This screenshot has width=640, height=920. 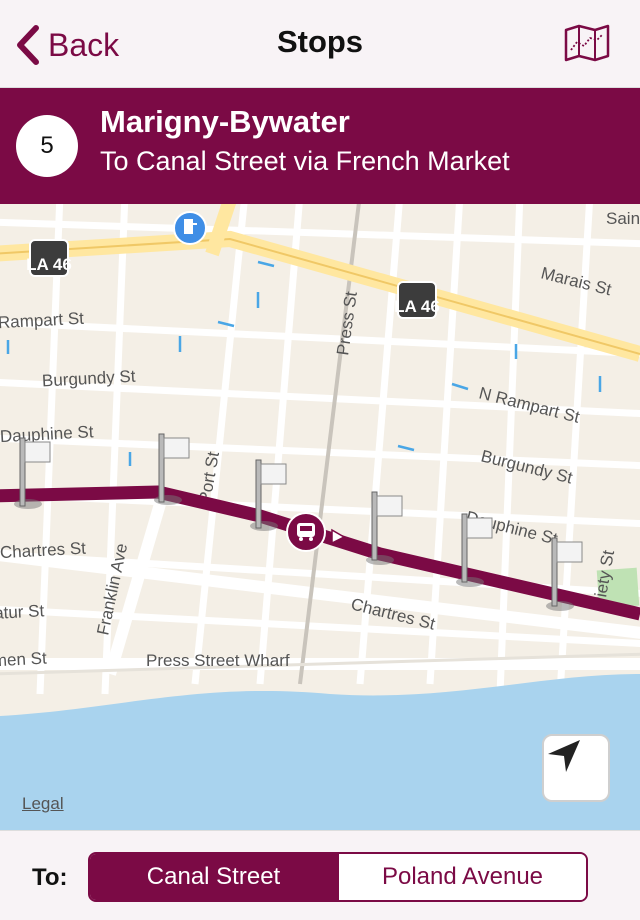 I want to click on map-icon, so click(x=587, y=43).